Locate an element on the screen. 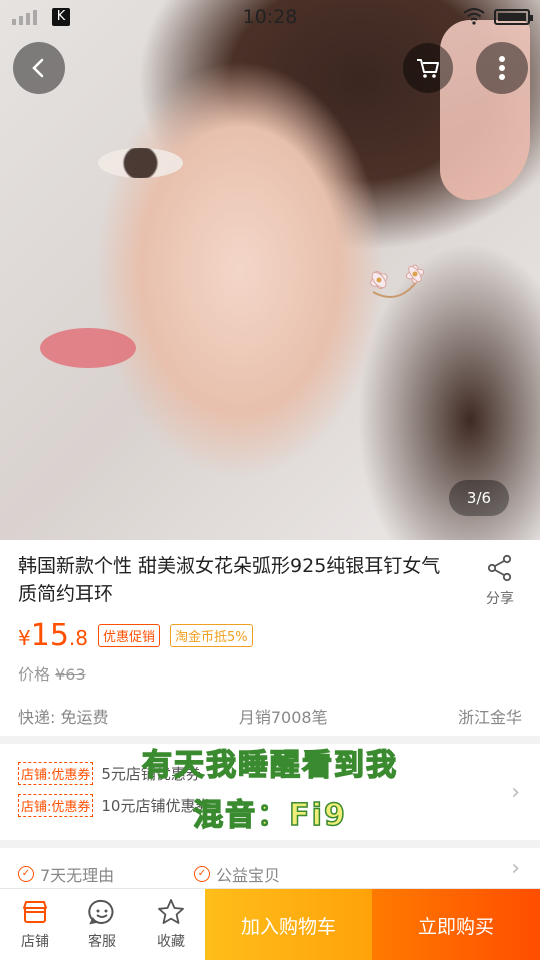 The image size is (540, 960). favorite-label: 收藏 is located at coordinates (171, 942).